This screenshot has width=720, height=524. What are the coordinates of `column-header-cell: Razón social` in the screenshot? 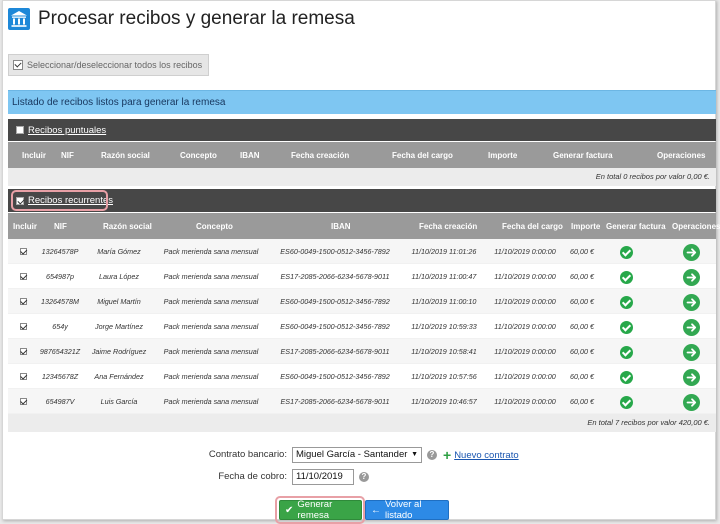 It's located at (125, 155).